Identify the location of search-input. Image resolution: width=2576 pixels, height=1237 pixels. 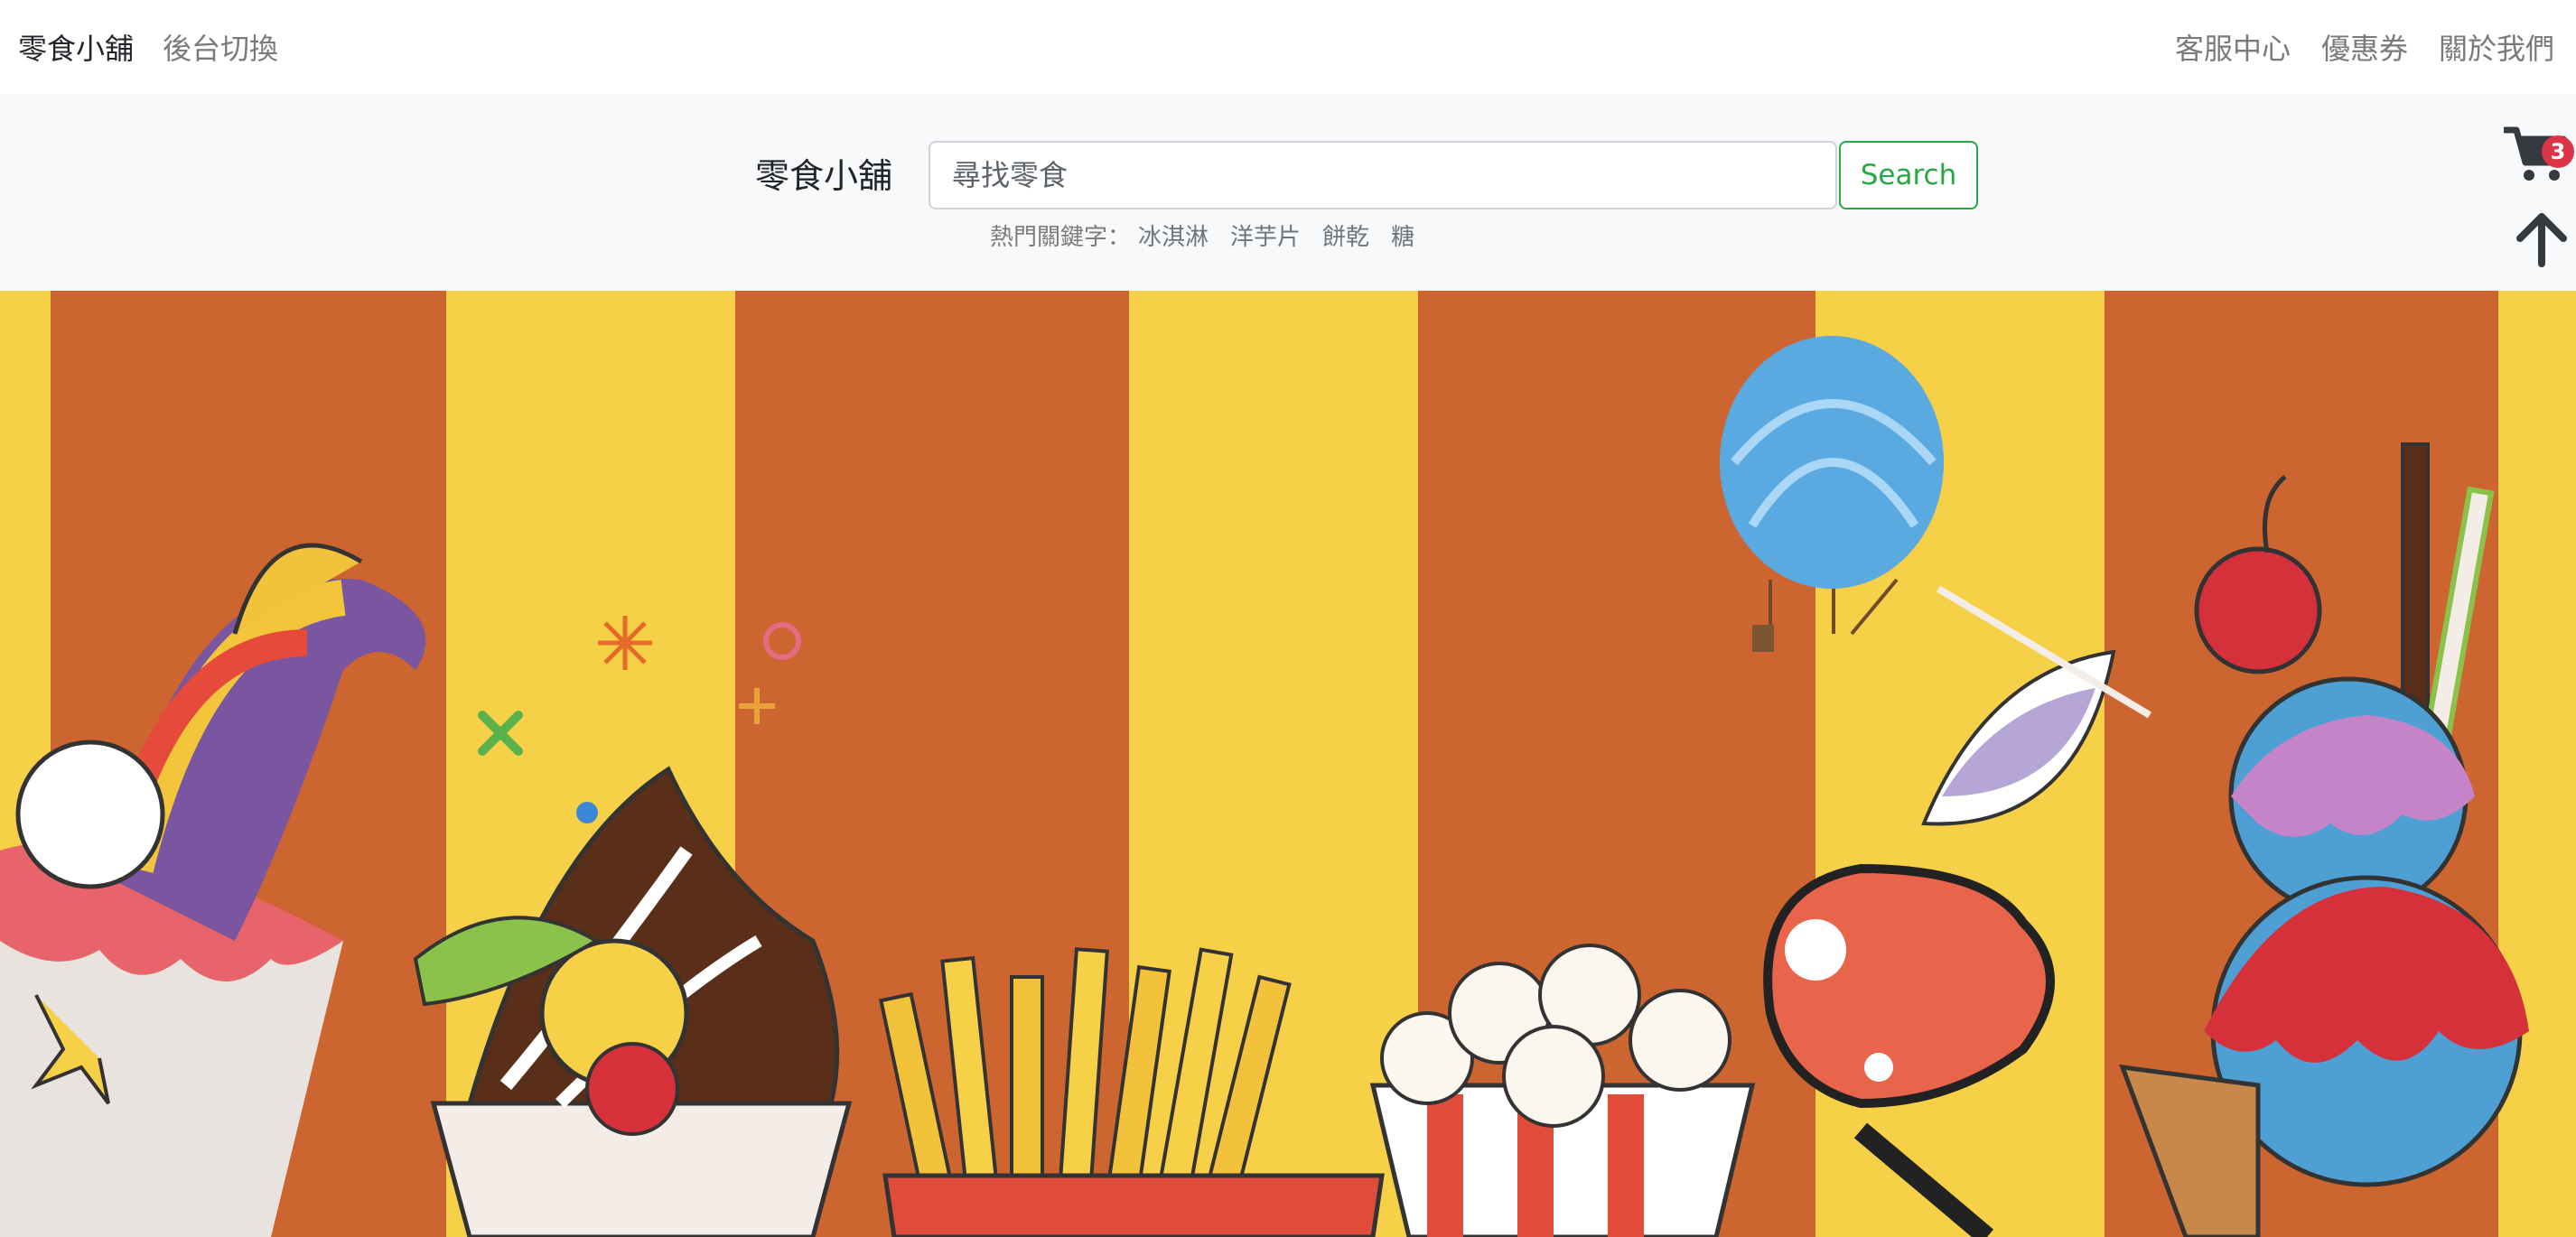
(1383, 175).